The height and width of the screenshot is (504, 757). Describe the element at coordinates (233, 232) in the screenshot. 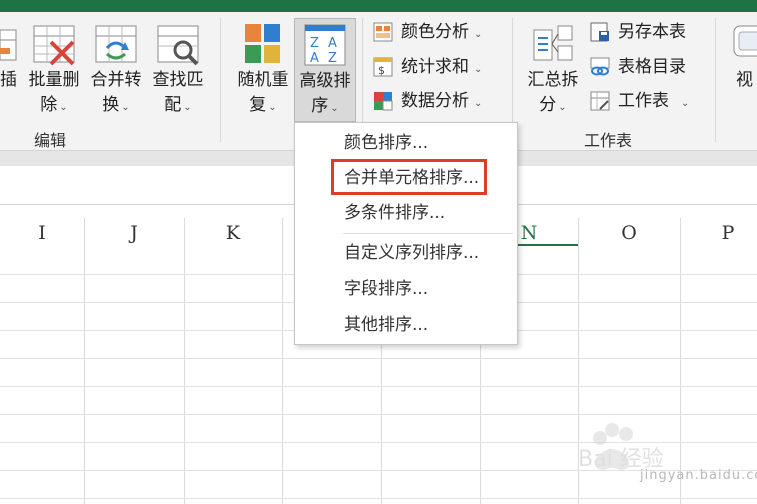

I see `column-header-k: K` at that location.